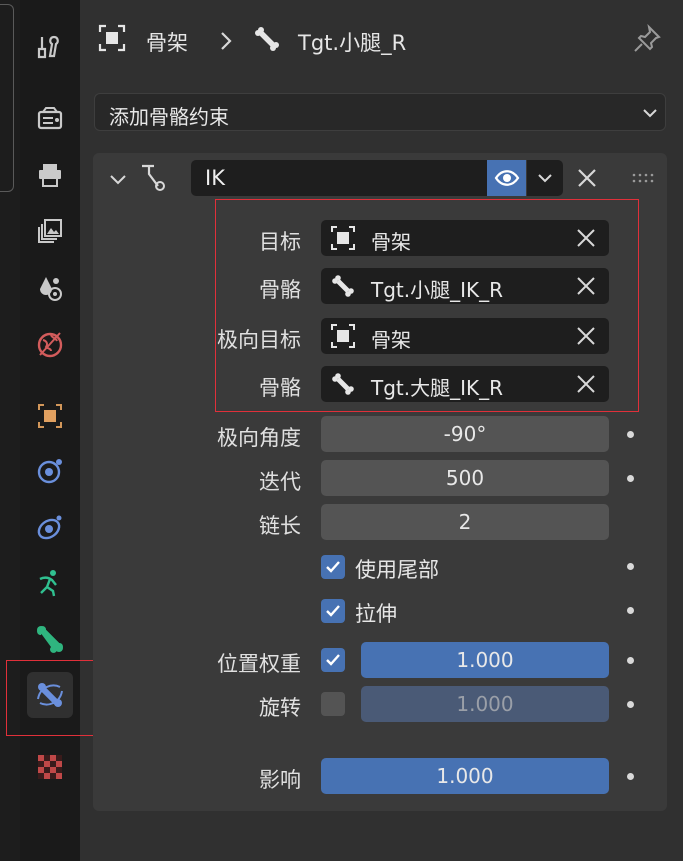  What do you see at coordinates (50, 118) in the screenshot?
I see `render-icon` at bounding box center [50, 118].